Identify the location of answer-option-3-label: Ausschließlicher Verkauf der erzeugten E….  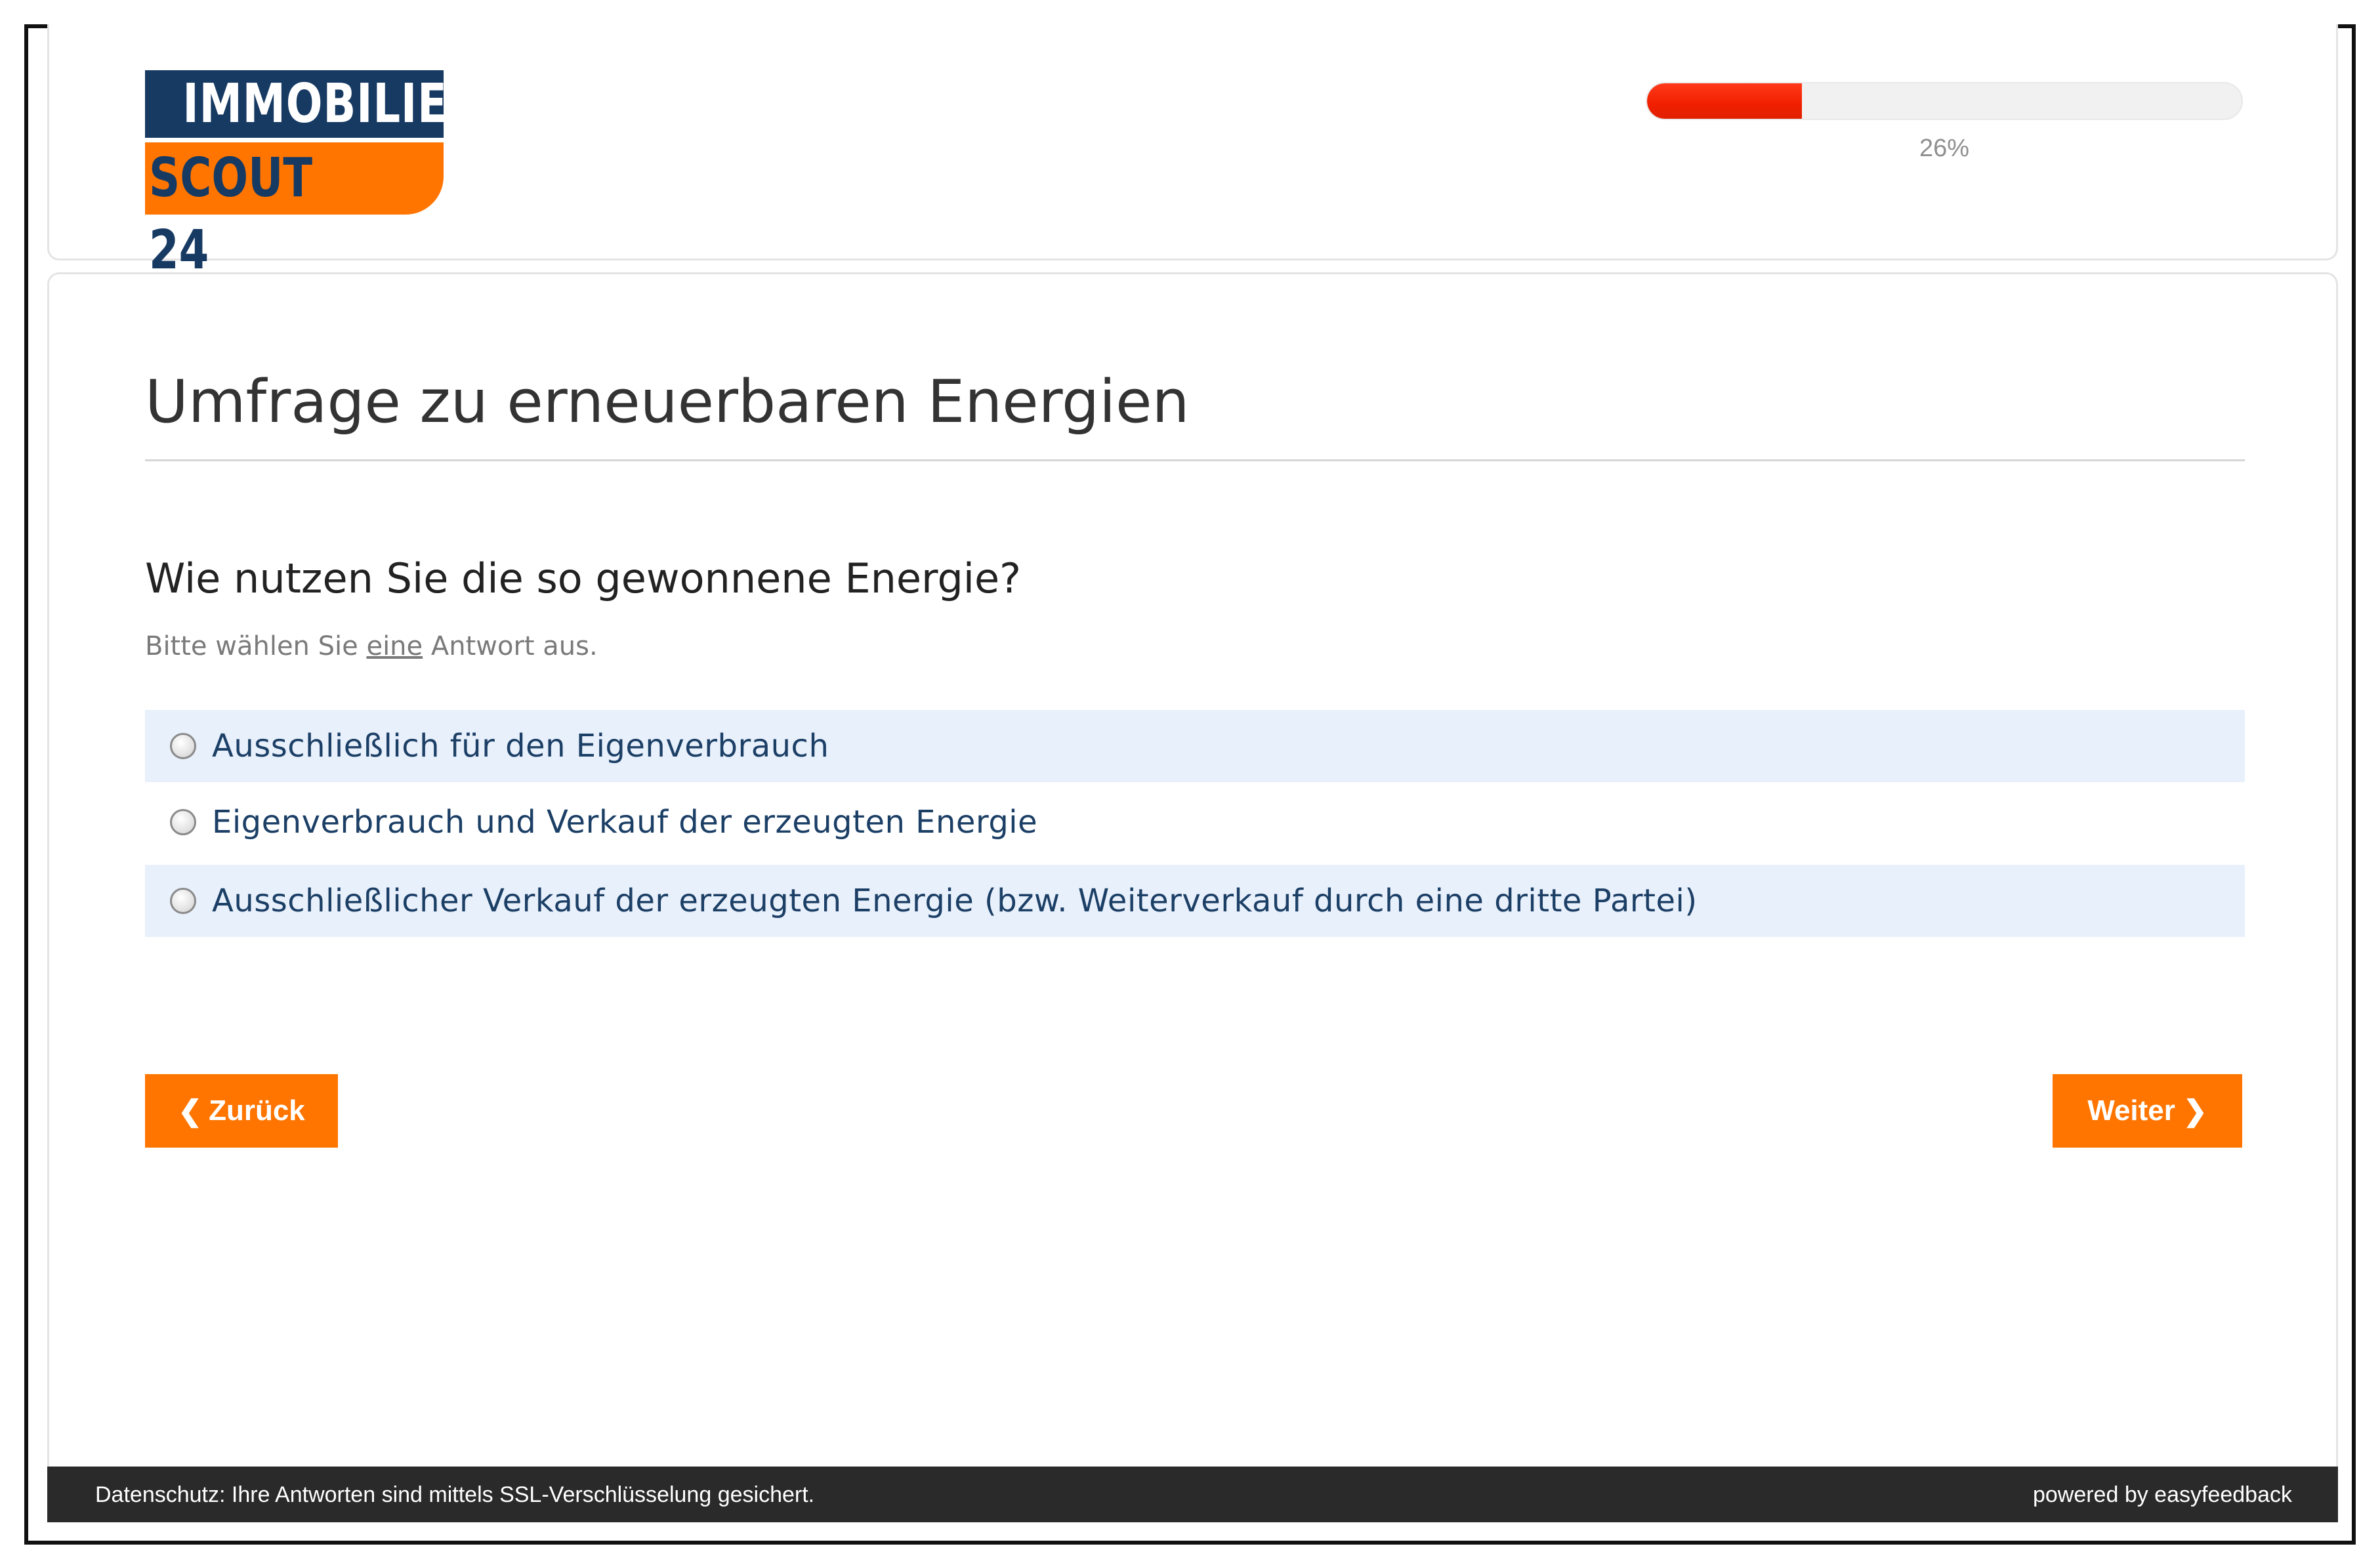
(955, 901).